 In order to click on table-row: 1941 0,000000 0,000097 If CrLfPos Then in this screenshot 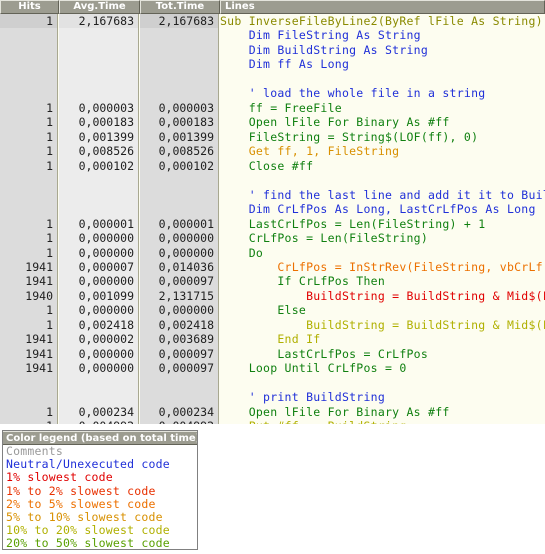, I will do `click(272, 281)`.